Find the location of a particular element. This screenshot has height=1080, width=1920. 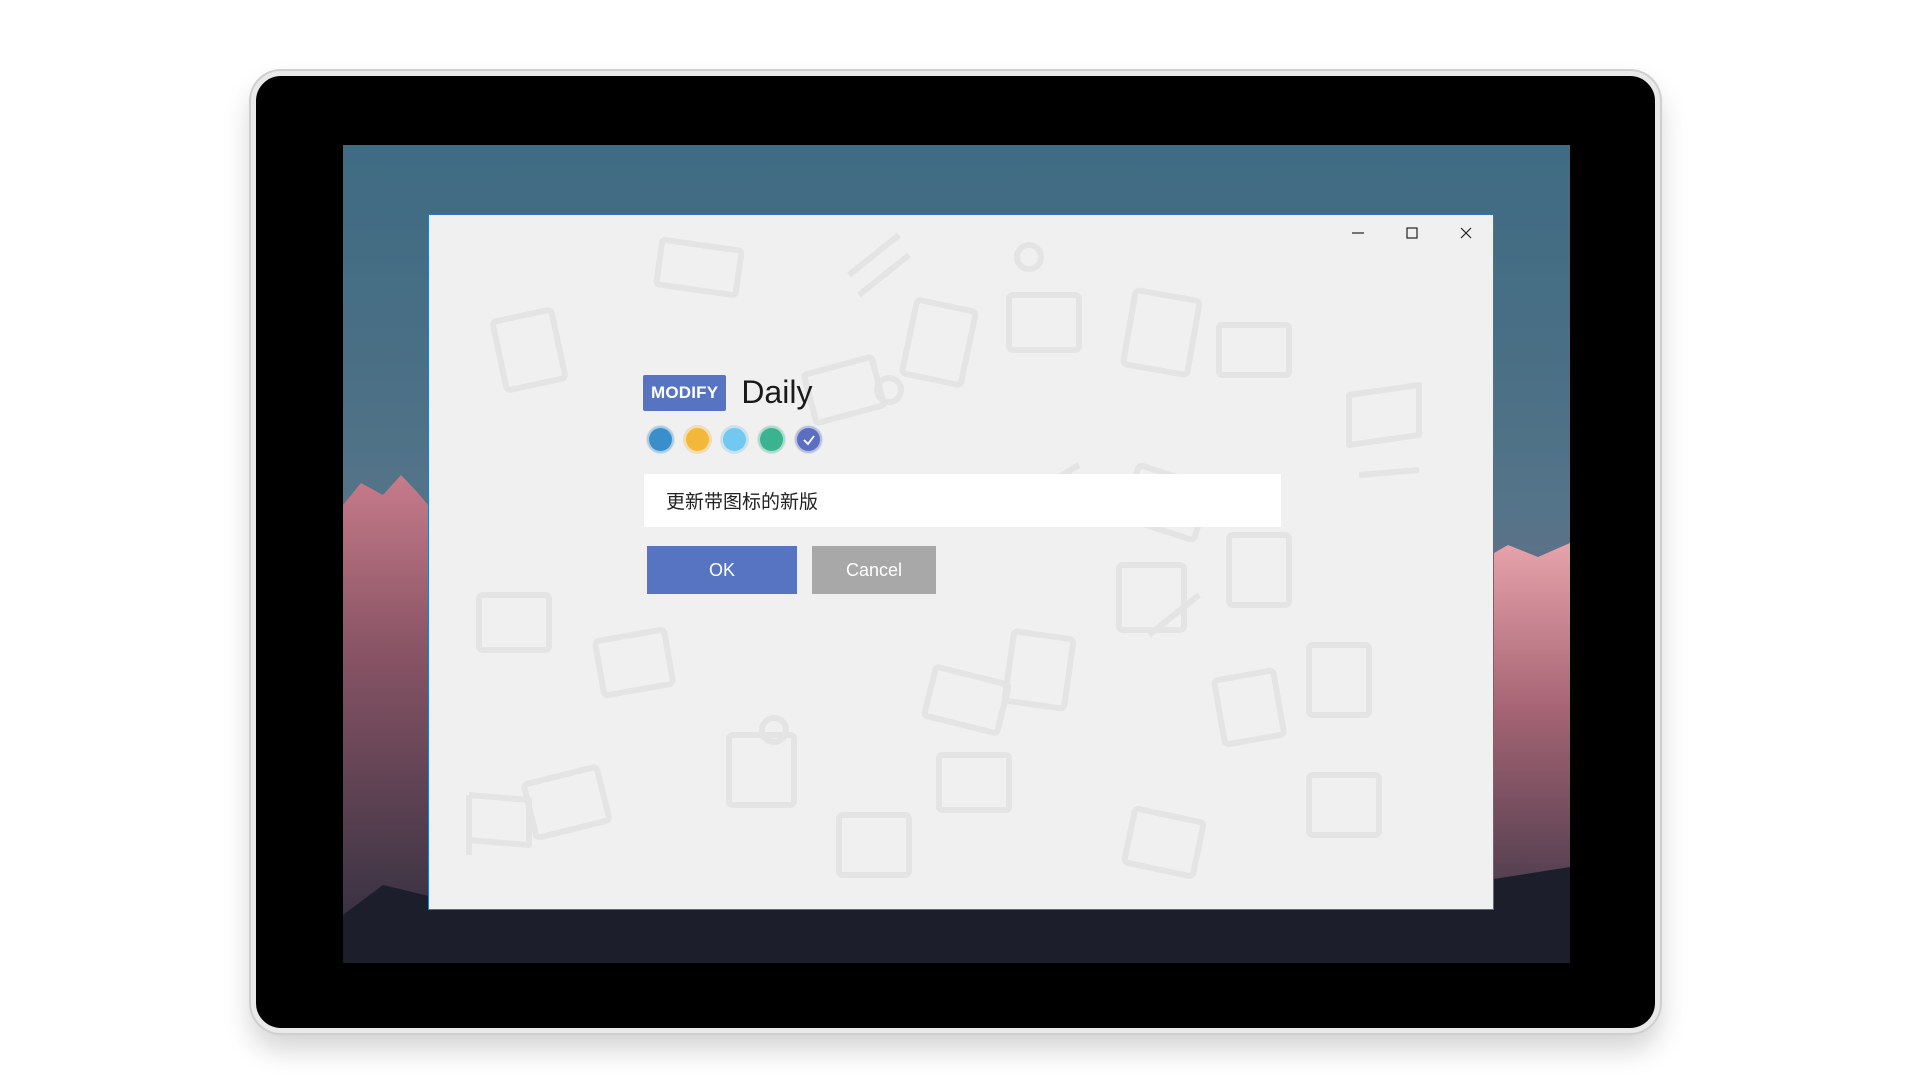

color-swatch-green is located at coordinates (771, 439).